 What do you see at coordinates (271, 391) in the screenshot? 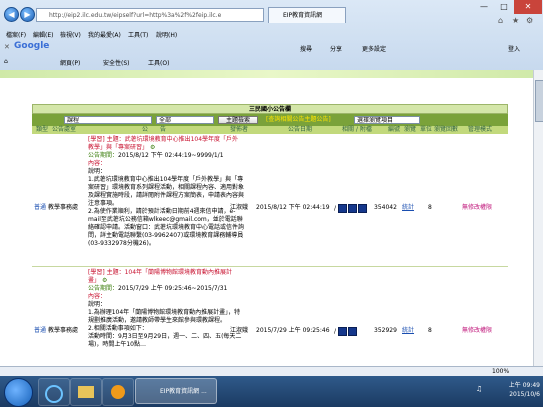
I see `taskbar: EIP教育資訊網 ... ♫ 上午 09:49 2015/10/6` at bounding box center [271, 391].